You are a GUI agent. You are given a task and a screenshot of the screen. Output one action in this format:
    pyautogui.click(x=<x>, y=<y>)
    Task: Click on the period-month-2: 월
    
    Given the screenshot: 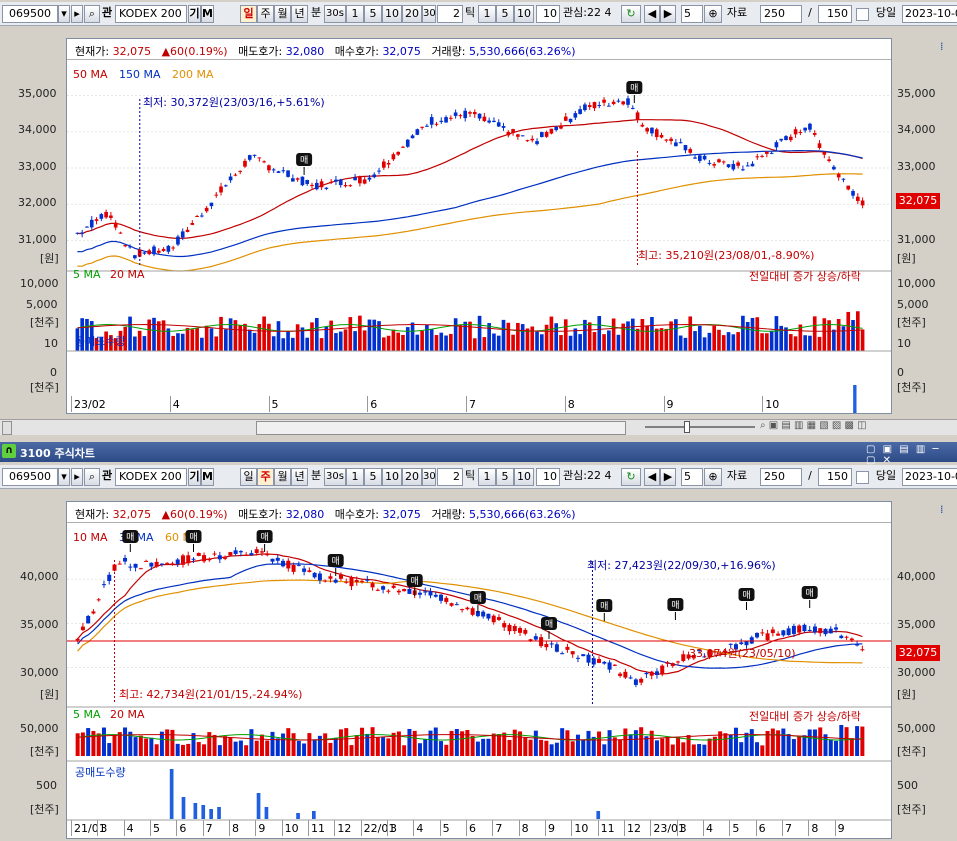 What is the action you would take?
    pyautogui.click(x=282, y=477)
    